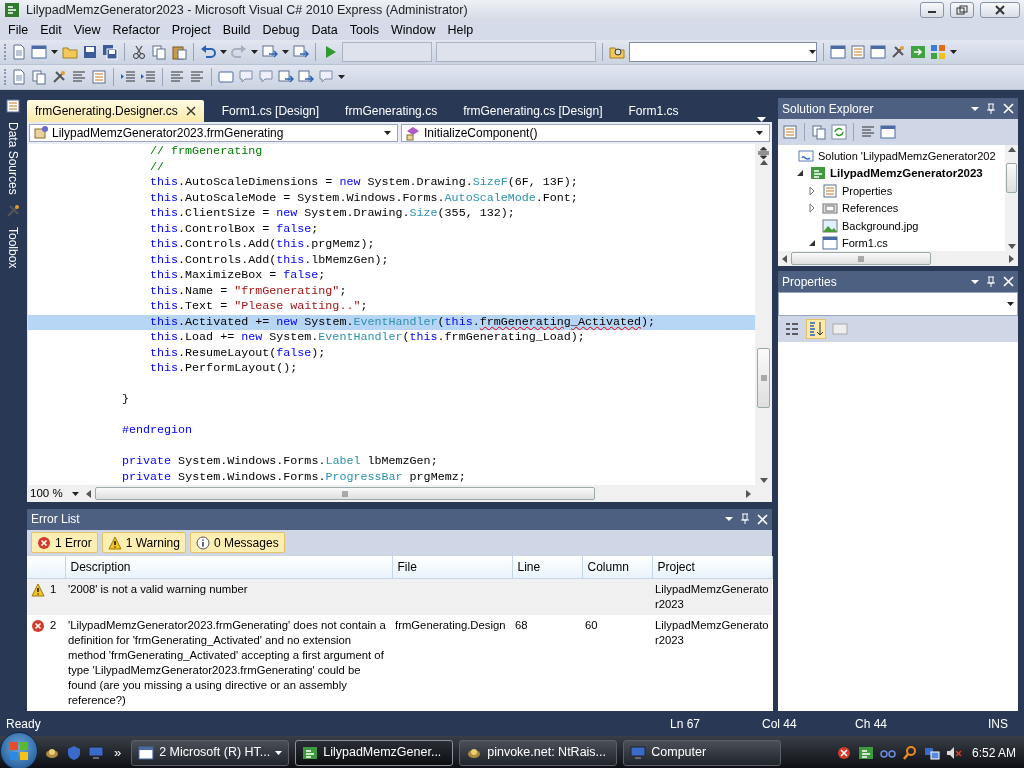 This screenshot has height=768, width=1024. What do you see at coordinates (460, 30) in the screenshot?
I see `menu-item: Help` at bounding box center [460, 30].